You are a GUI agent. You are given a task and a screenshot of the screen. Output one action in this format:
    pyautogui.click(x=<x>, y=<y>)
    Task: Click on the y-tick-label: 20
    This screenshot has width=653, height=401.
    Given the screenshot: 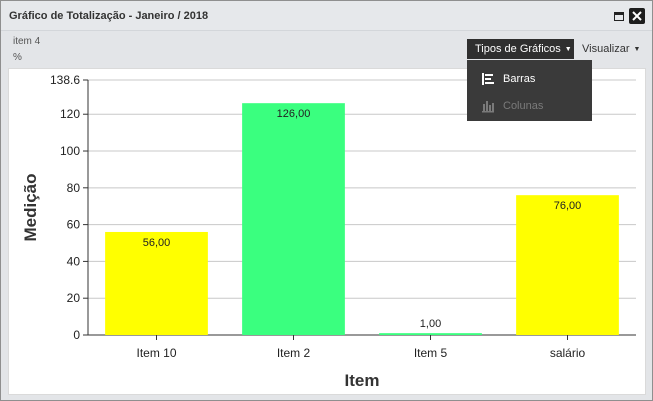 What is the action you would take?
    pyautogui.click(x=74, y=298)
    